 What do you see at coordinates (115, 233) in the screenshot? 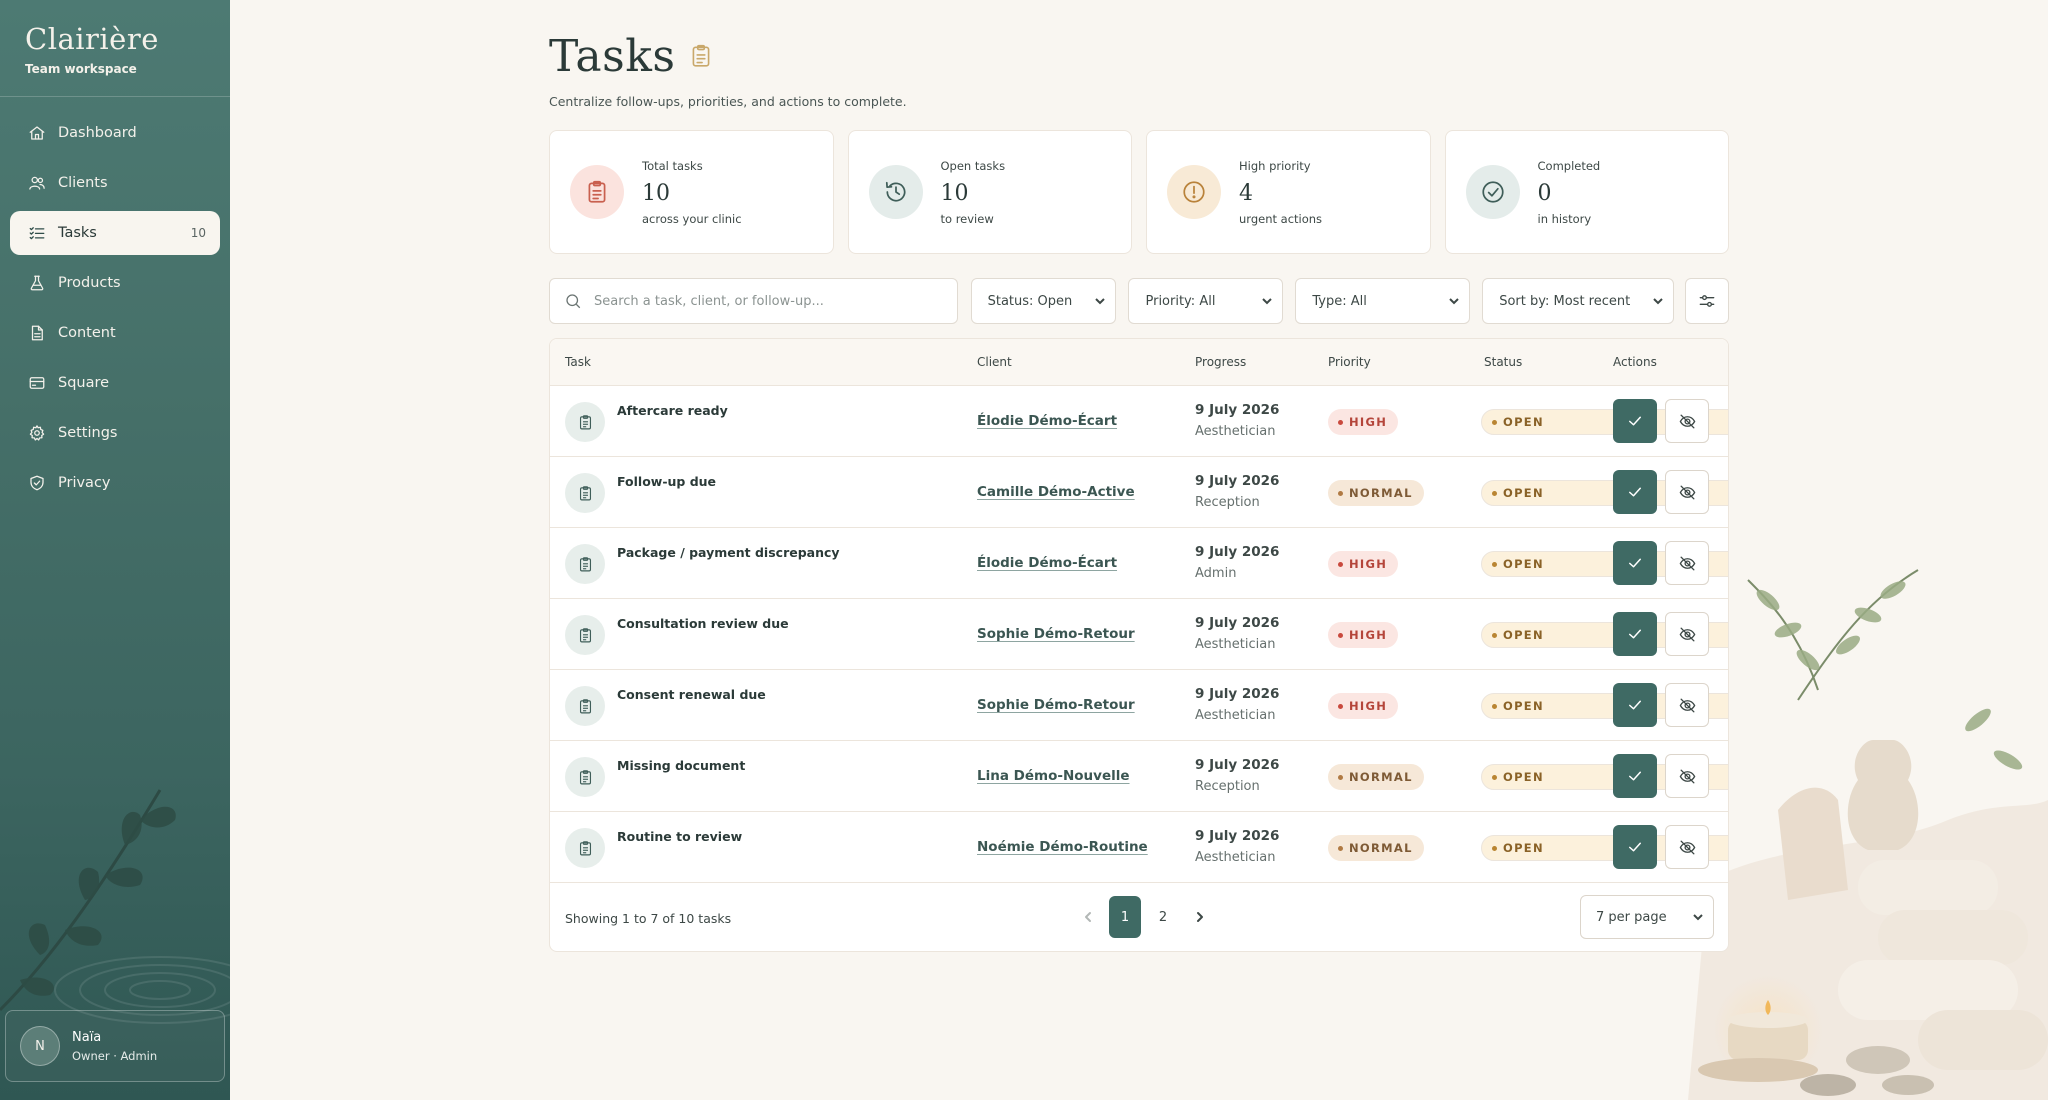
I see `sidebar-item-tasks: Tasks 10` at bounding box center [115, 233].